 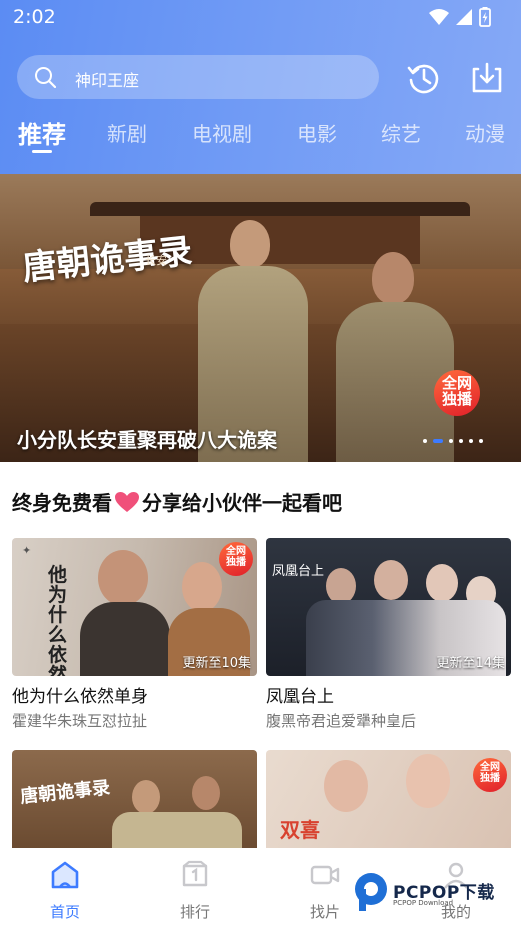 What do you see at coordinates (393, 278) in the screenshot?
I see `actor-figure-right-head` at bounding box center [393, 278].